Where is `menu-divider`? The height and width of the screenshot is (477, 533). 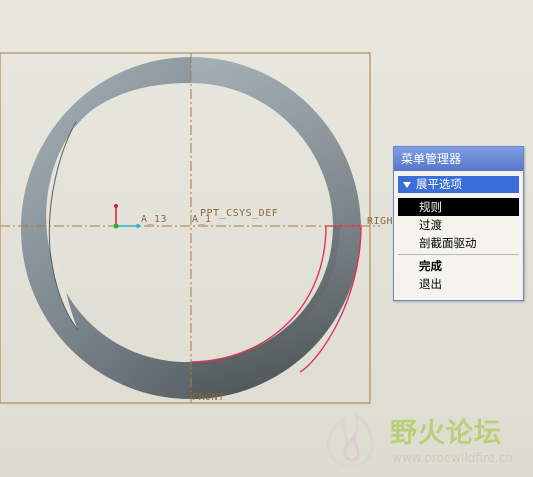
menu-divider is located at coordinates (458, 254).